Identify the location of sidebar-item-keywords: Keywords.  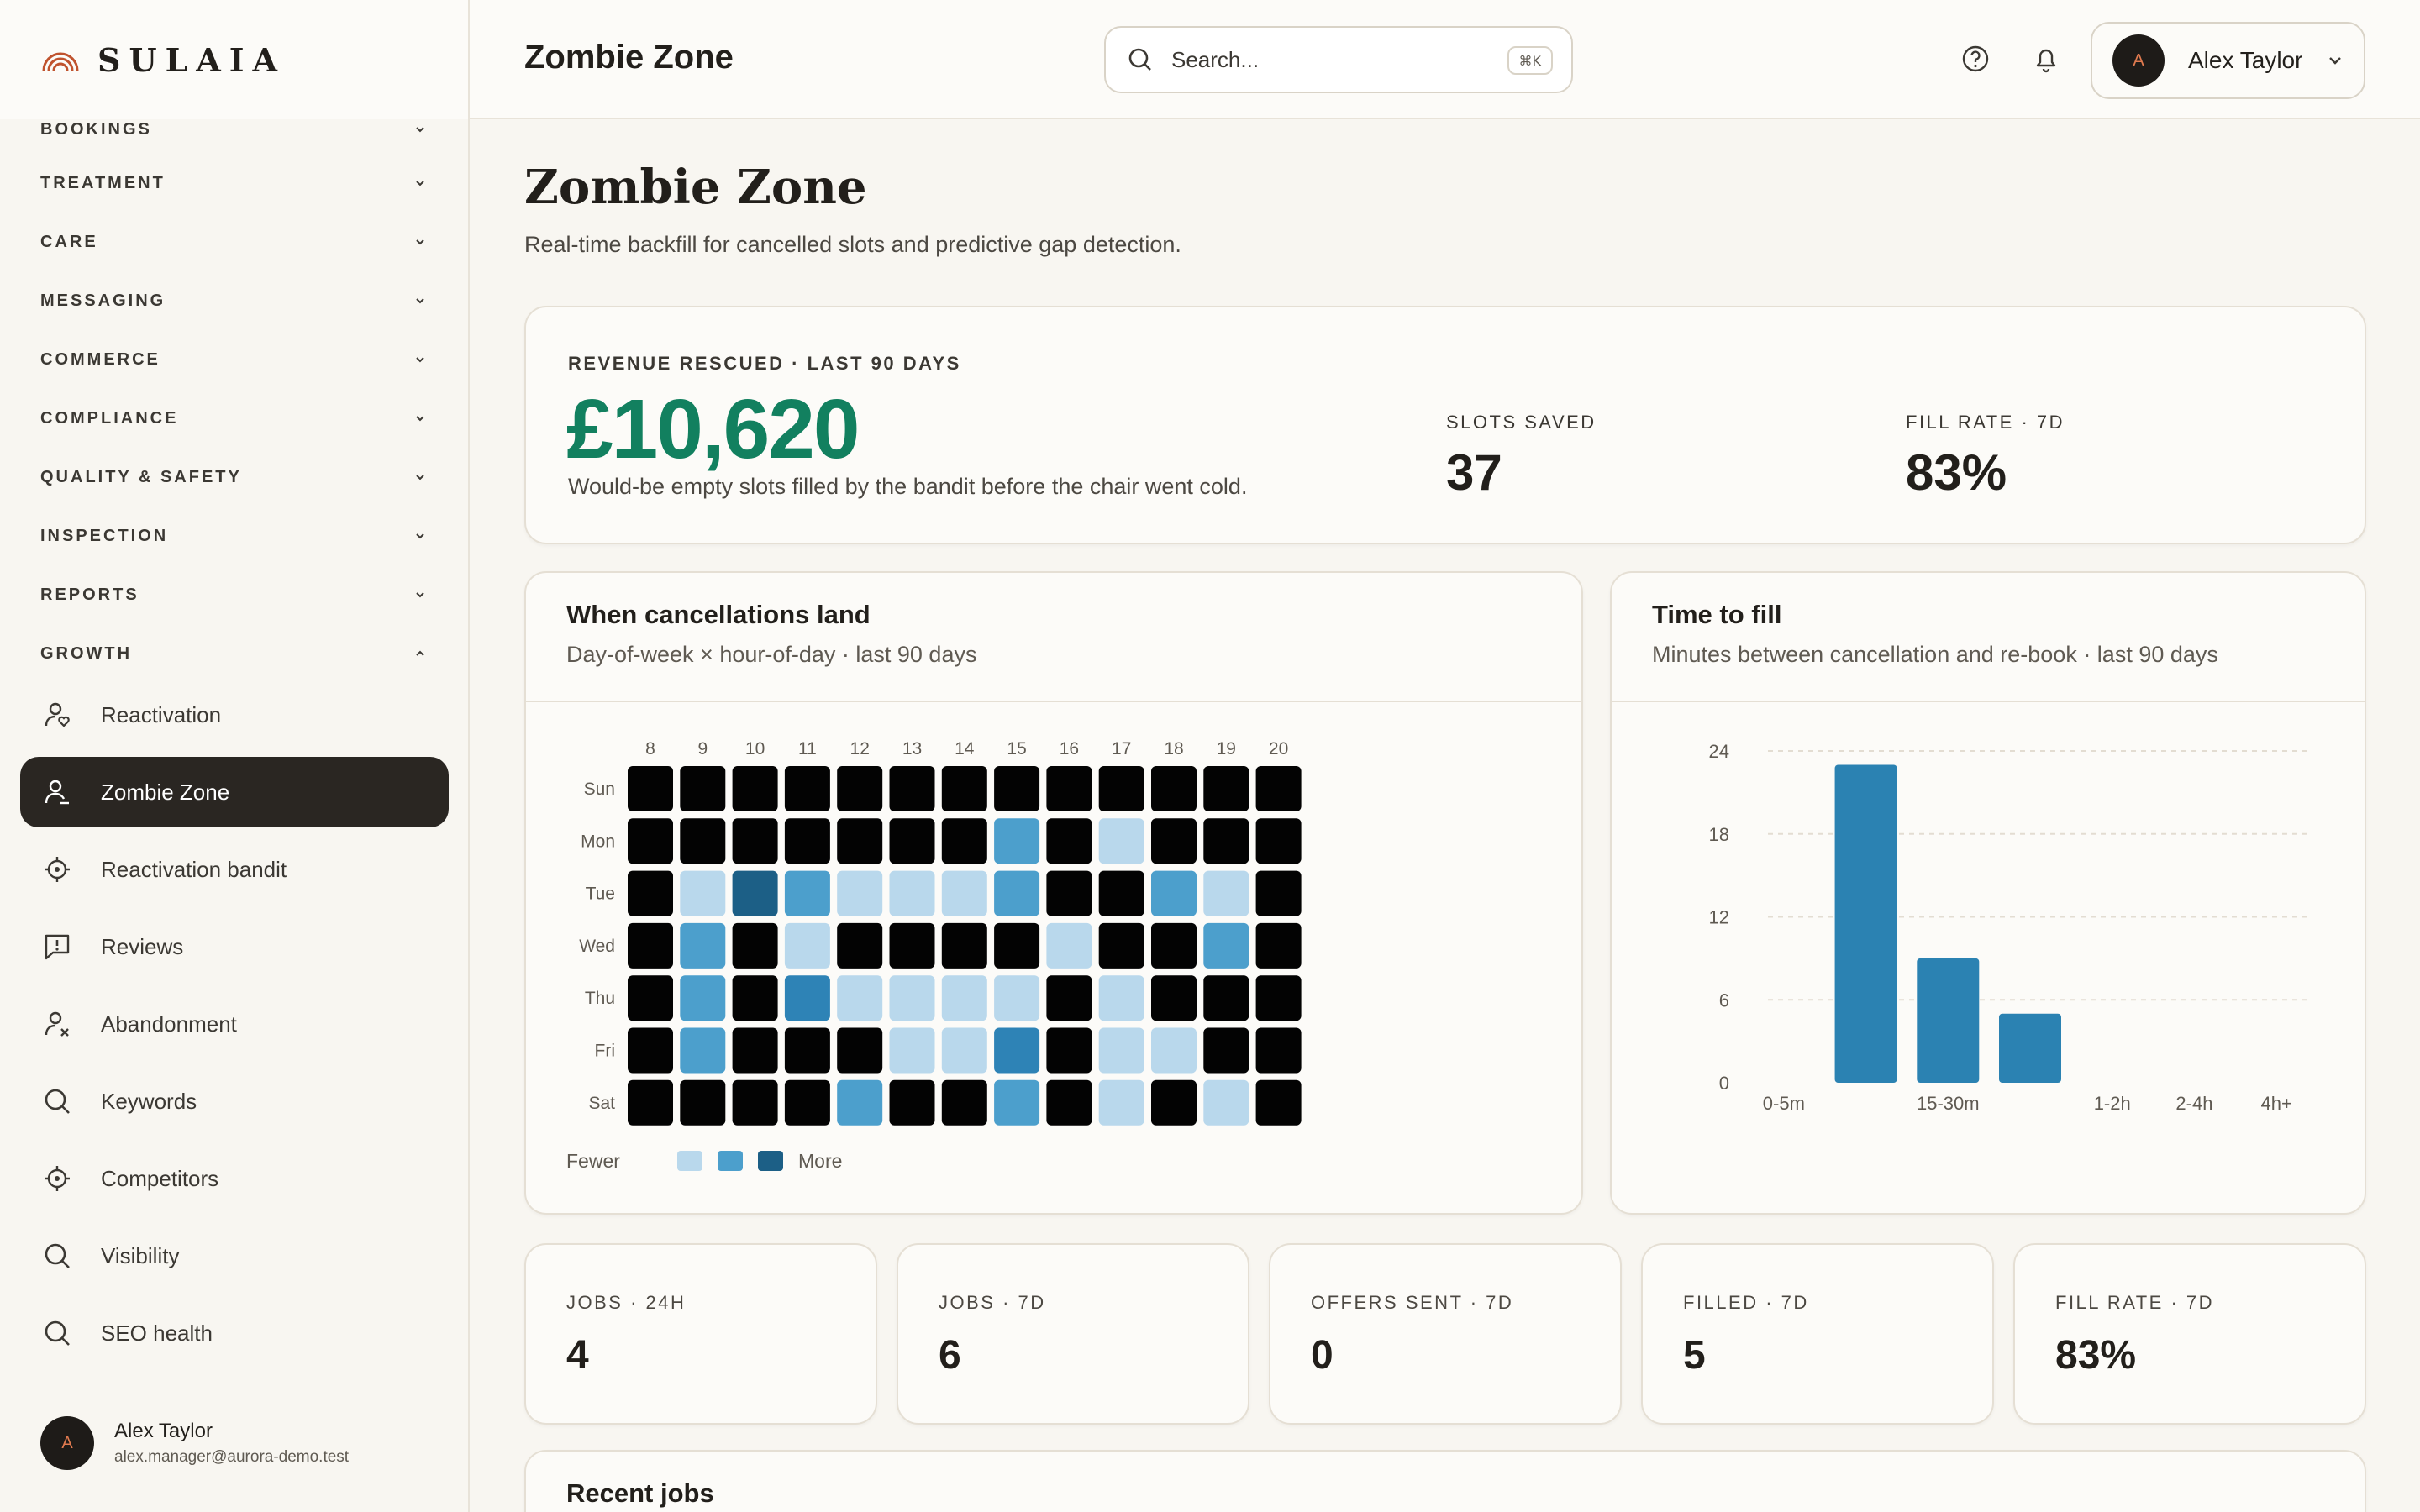
(234, 1101).